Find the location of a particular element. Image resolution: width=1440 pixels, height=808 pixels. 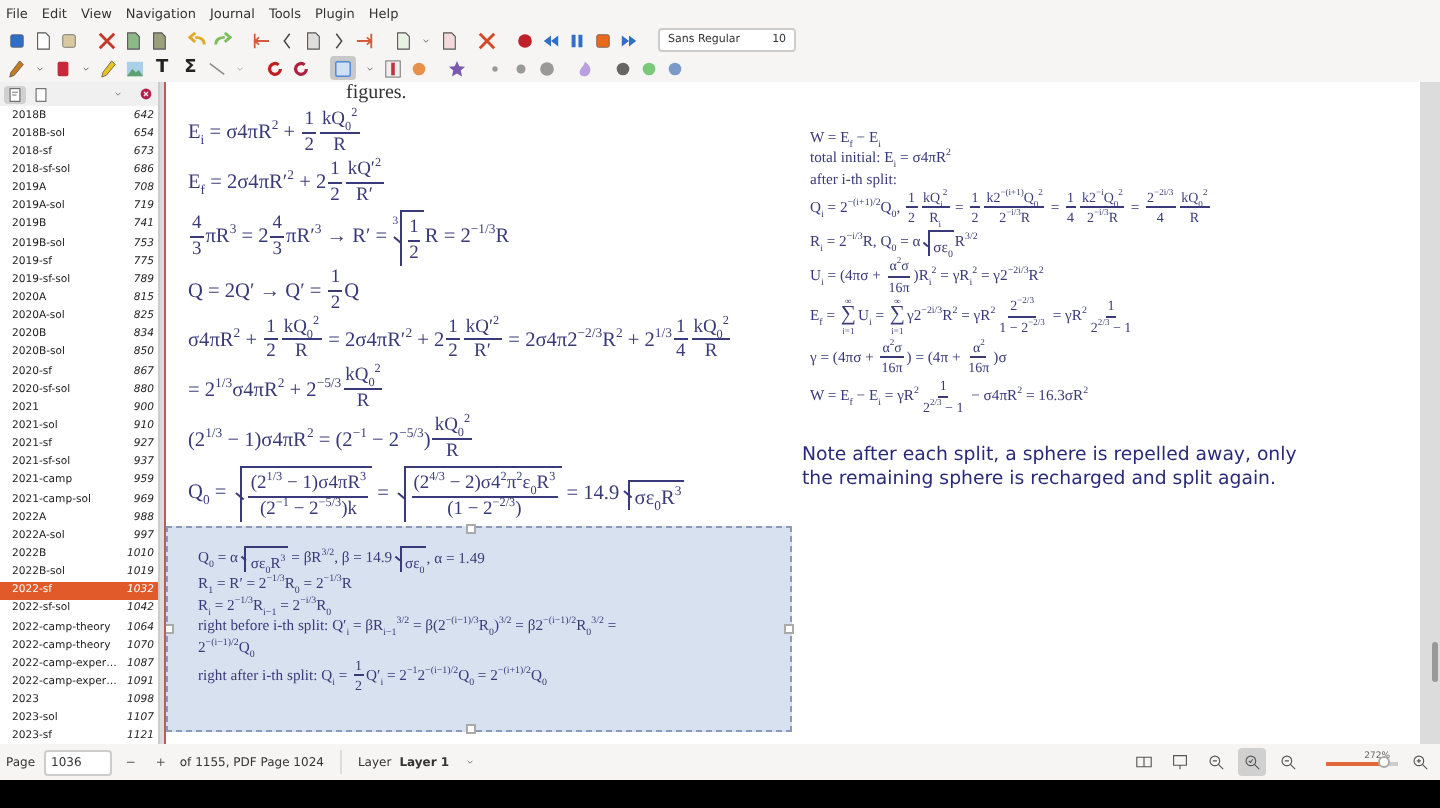

pause-icon is located at coordinates (577, 40).